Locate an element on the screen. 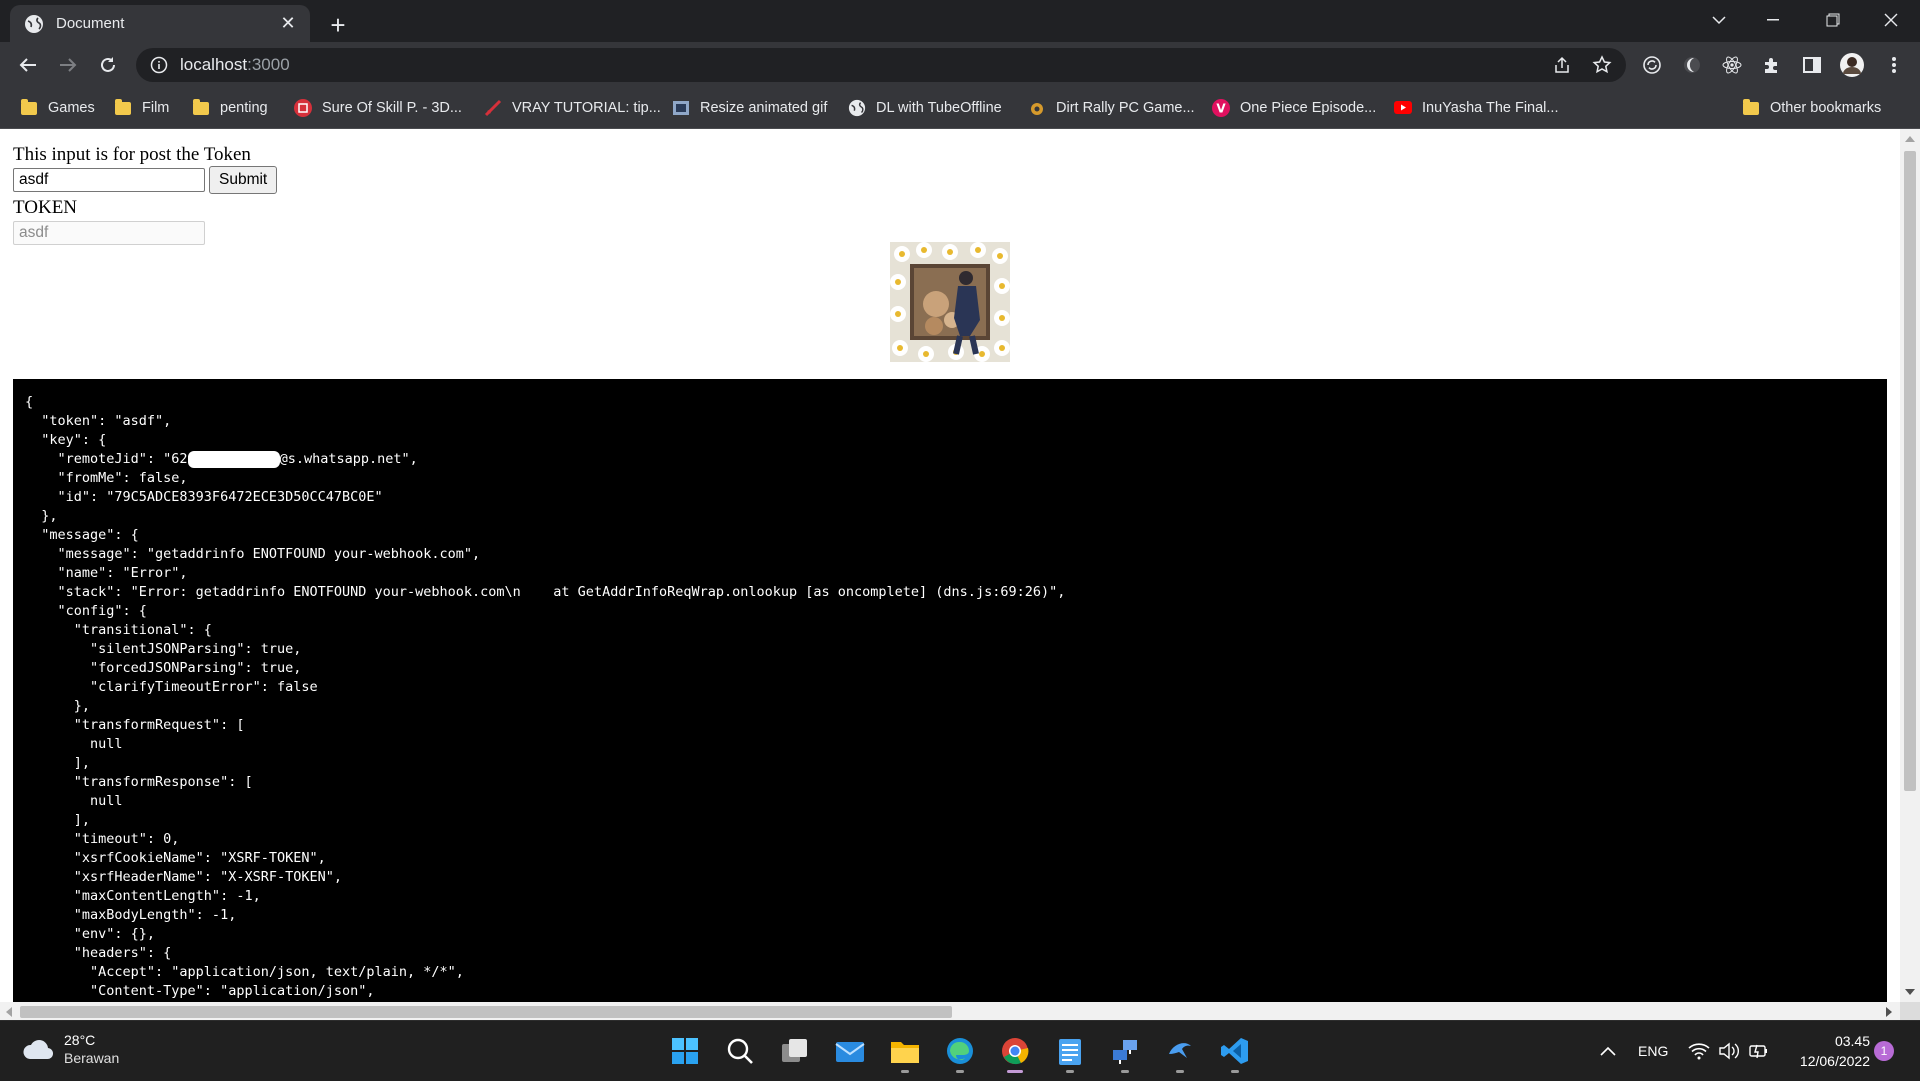 The image size is (1920, 1081). url-text: localhost:3000 is located at coordinates (235, 65).